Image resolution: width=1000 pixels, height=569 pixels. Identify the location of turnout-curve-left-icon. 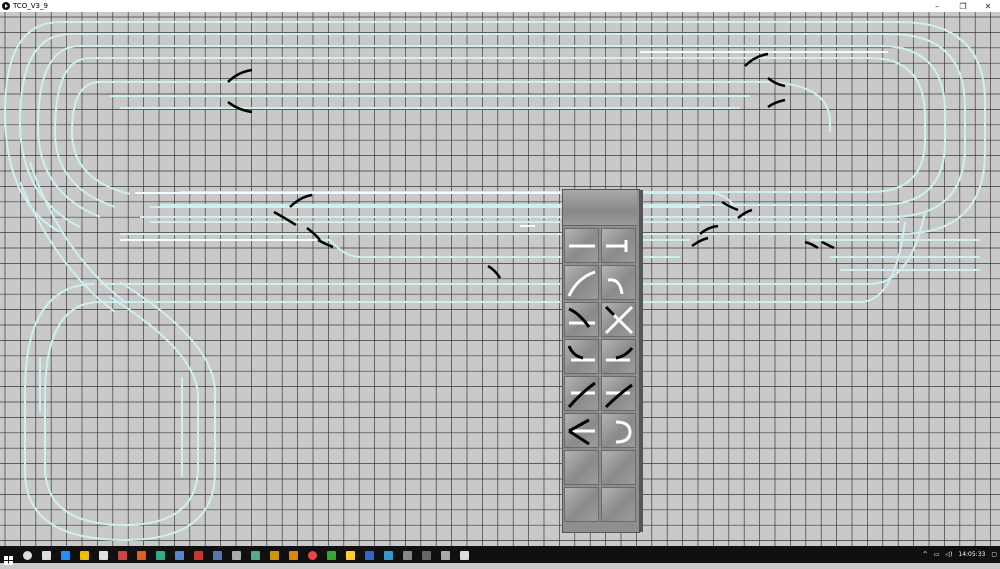
(581, 353).